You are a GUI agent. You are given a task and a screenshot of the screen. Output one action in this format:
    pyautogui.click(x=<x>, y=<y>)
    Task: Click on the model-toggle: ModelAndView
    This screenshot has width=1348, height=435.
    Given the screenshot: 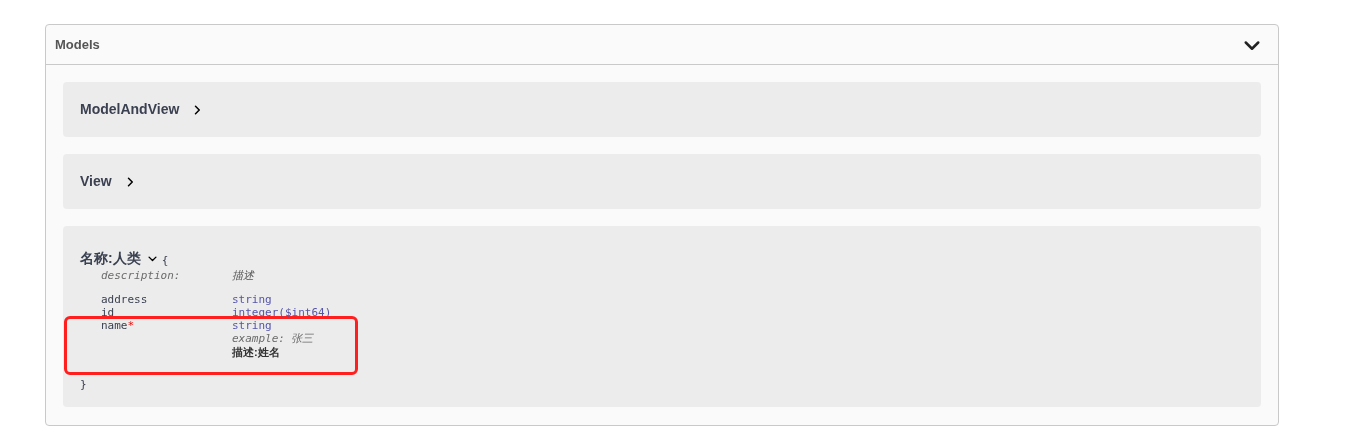 What is the action you would take?
    pyautogui.click(x=142, y=109)
    